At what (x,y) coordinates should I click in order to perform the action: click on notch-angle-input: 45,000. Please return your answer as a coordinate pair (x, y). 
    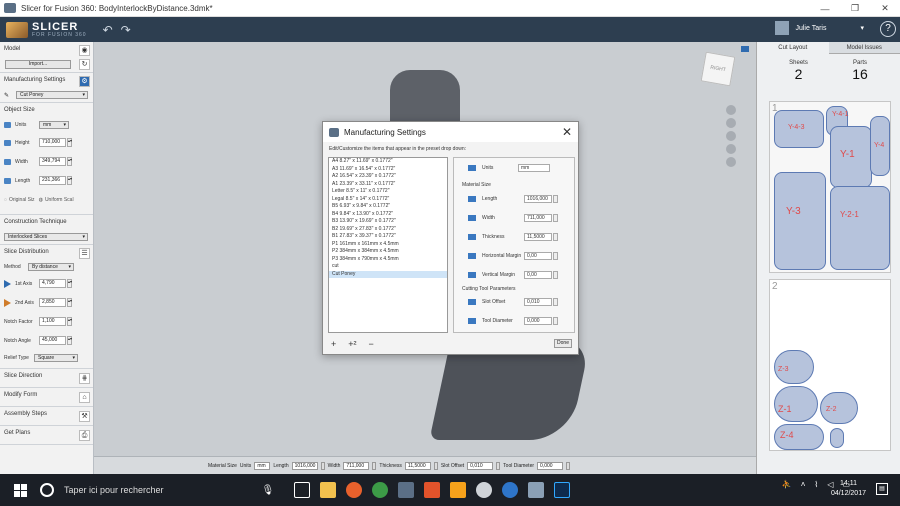
    Looking at the image, I should click on (52, 340).